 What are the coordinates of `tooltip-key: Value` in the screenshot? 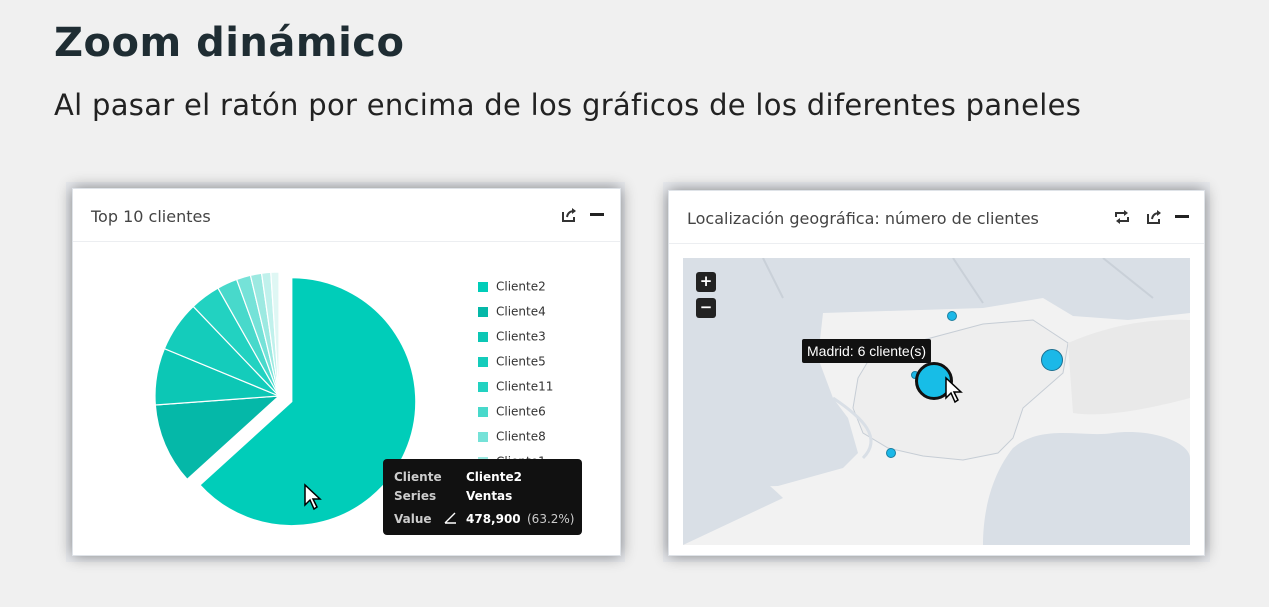 It's located at (413, 519).